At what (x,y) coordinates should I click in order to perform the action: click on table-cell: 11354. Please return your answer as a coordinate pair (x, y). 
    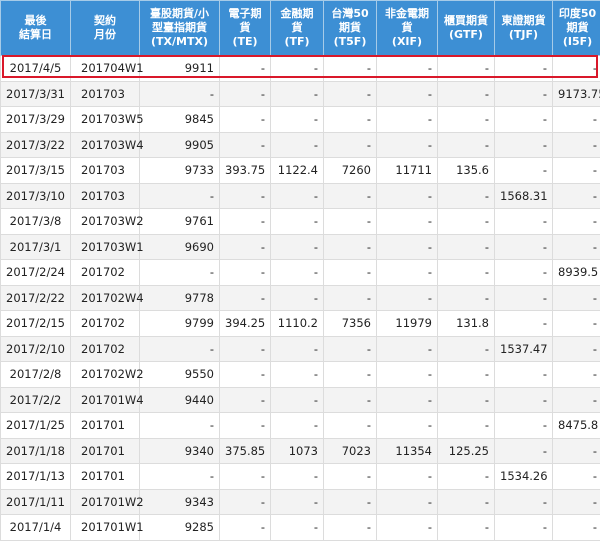
    Looking at the image, I should click on (407, 451).